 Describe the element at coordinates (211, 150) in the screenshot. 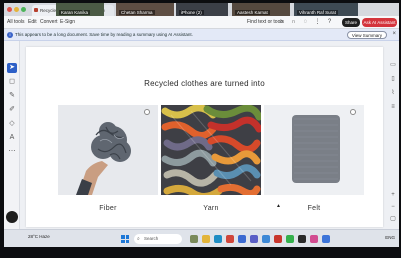

I see `yarn-image` at that location.